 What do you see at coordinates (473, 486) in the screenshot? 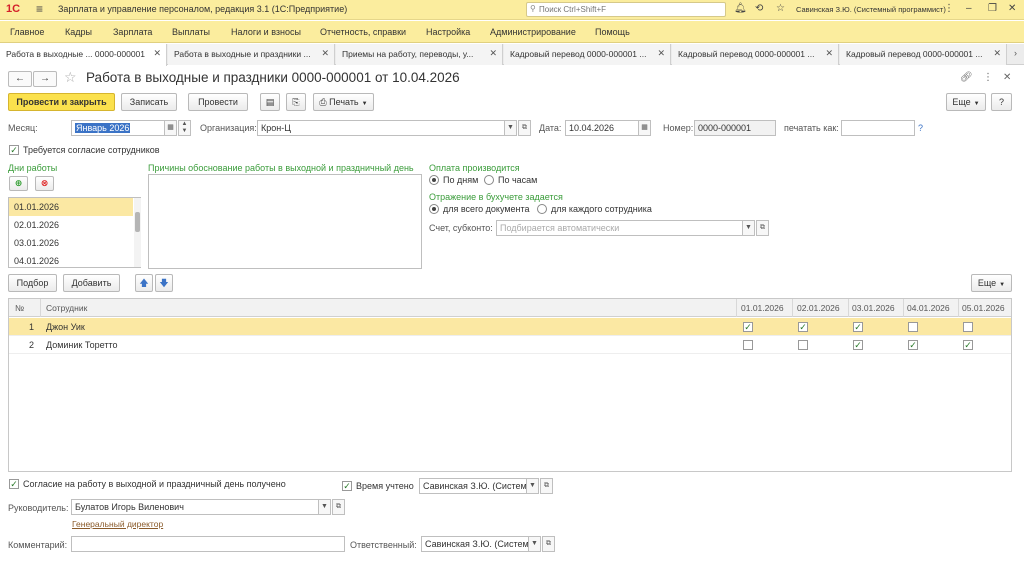
I see `time-accounted-field: Савинская З.Ю. (Систем` at bounding box center [473, 486].